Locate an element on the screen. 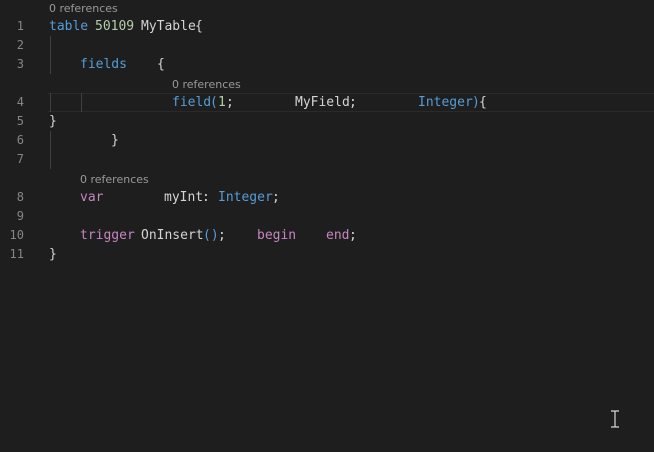  code-line-3: fields { is located at coordinates (82, 64).